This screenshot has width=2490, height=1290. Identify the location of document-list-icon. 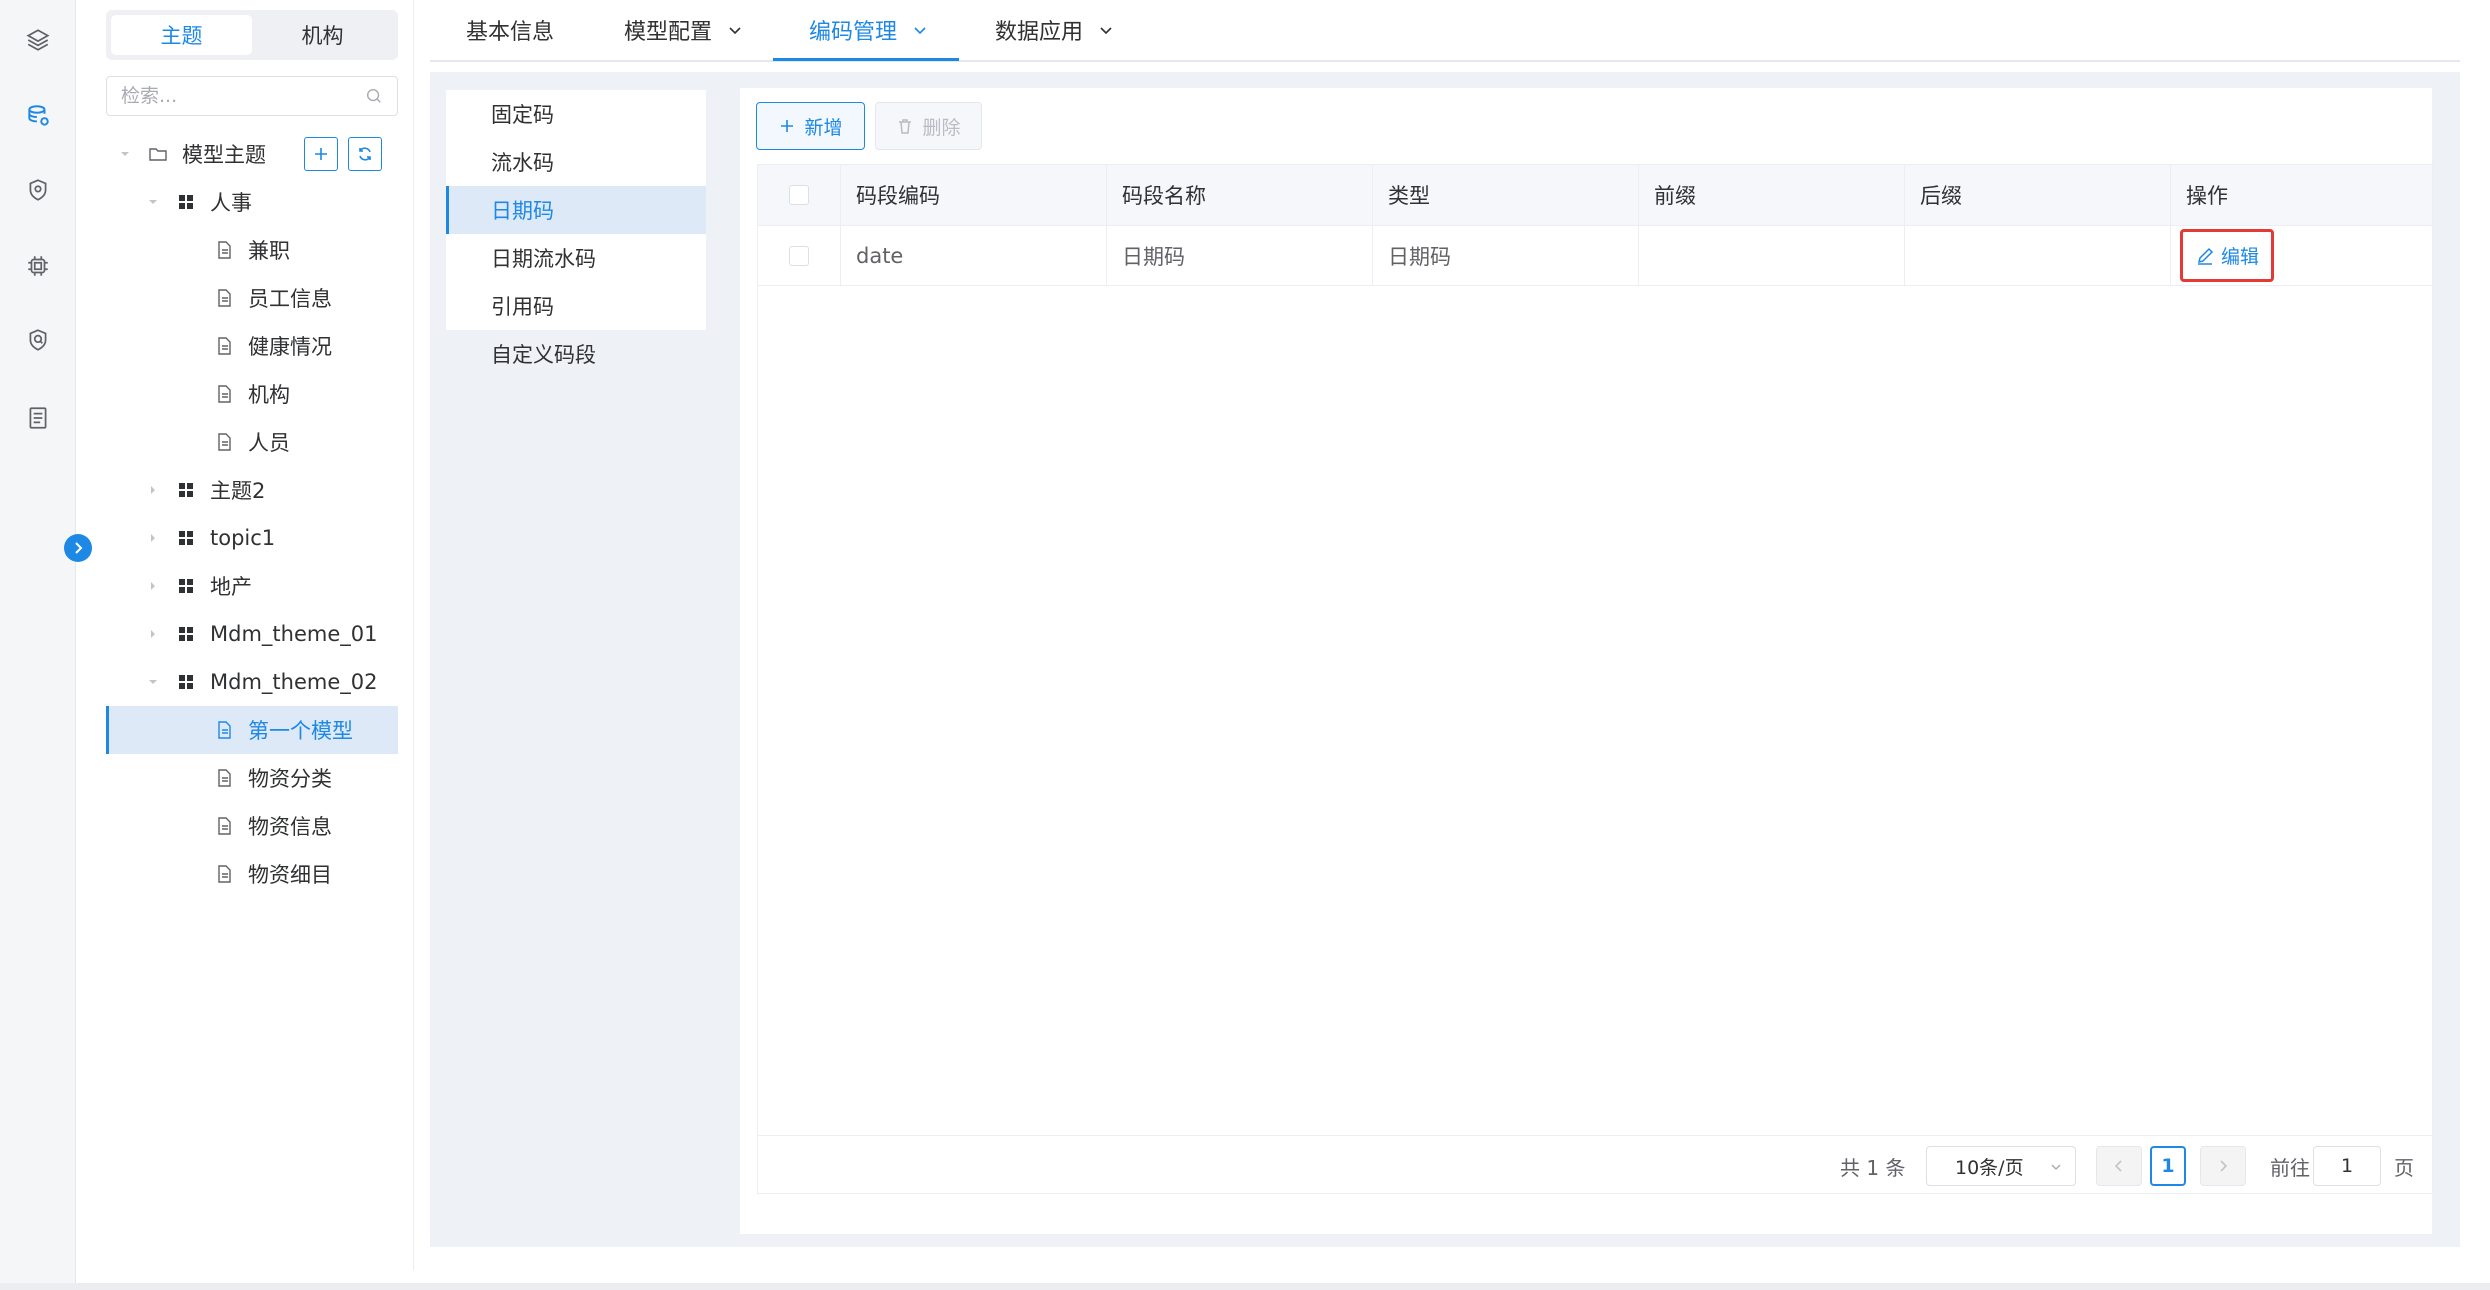
(38, 418).